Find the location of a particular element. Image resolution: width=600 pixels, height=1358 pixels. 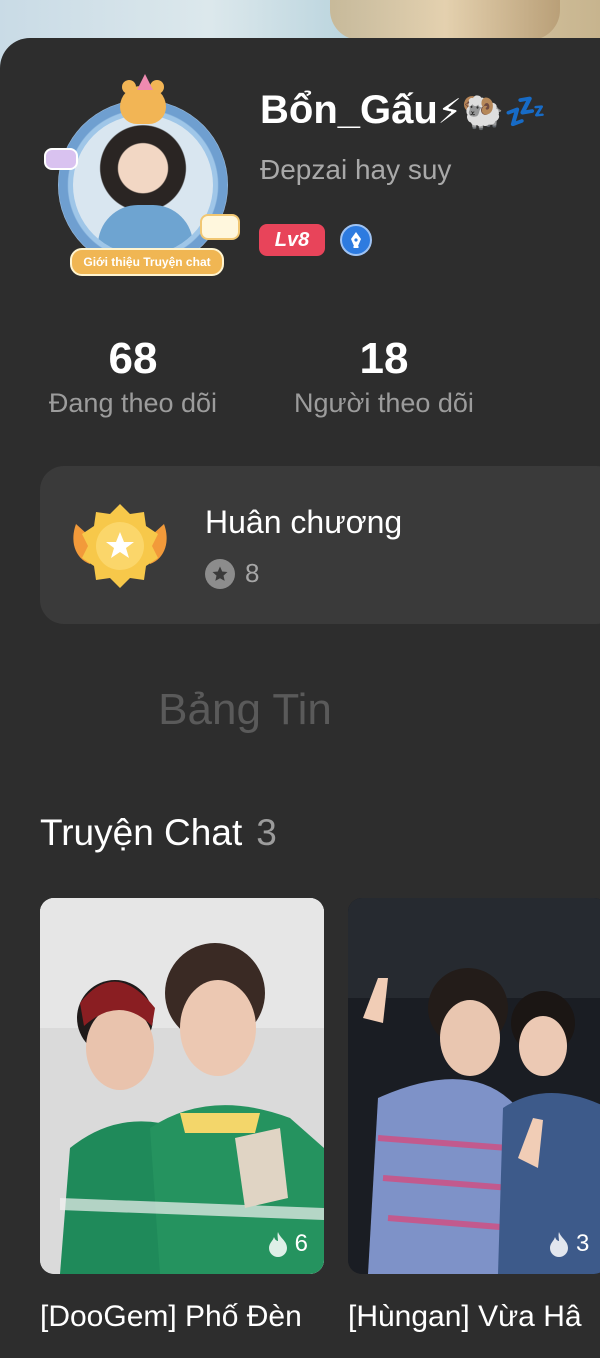

story-views: 3 is located at coordinates (568, 1244).